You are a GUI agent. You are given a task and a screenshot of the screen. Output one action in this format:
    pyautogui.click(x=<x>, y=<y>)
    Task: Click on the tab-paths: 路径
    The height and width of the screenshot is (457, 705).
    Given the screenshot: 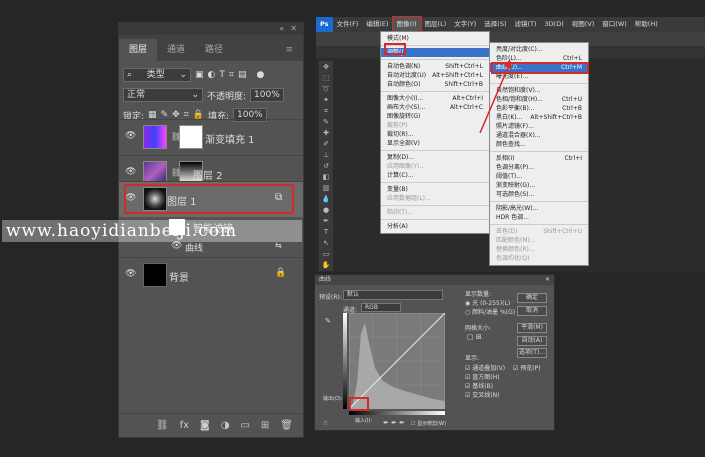 What is the action you would take?
    pyautogui.click(x=214, y=50)
    